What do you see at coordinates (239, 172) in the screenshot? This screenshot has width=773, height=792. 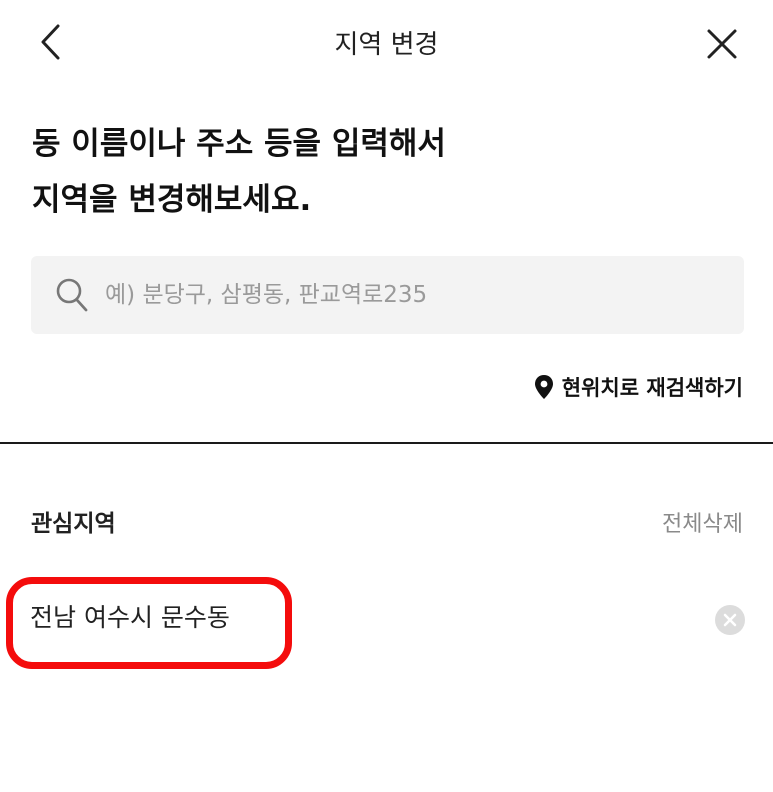 I see `instruction-heading: 동 이름이나 주소 등을 입력해서 지역을 변경해보세요.` at bounding box center [239, 172].